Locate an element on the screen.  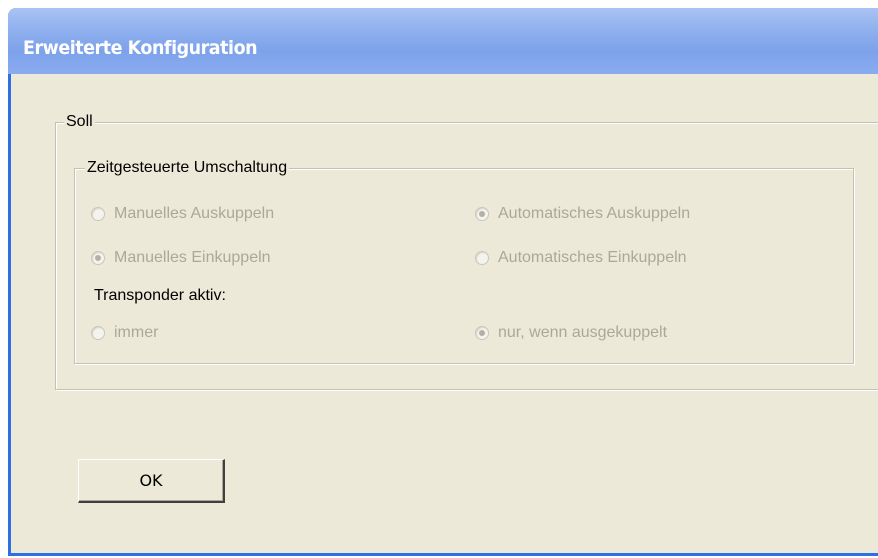
radio-automatisches-auskuppeln: Automatisches Auskuppeln is located at coordinates (582, 214).